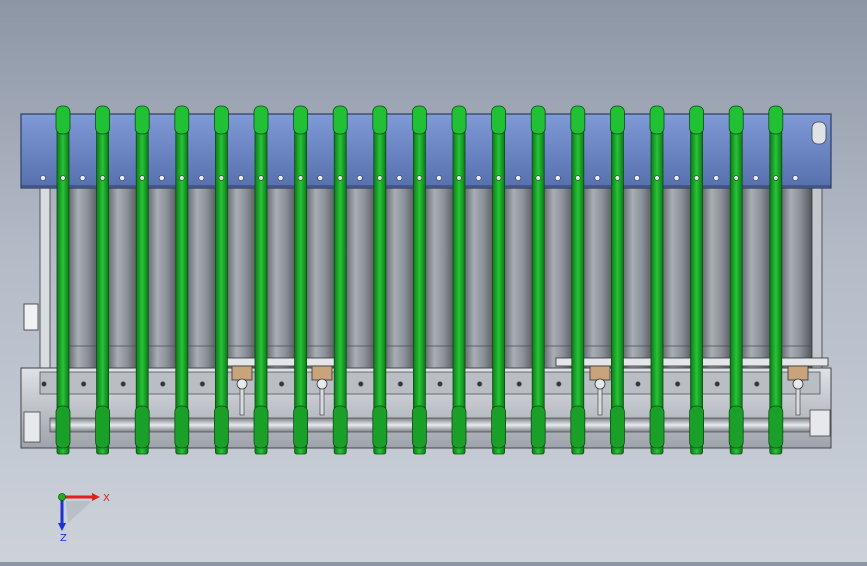 This screenshot has height=566, width=867. What do you see at coordinates (106, 498) in the screenshot?
I see `x-axis-label: X` at bounding box center [106, 498].